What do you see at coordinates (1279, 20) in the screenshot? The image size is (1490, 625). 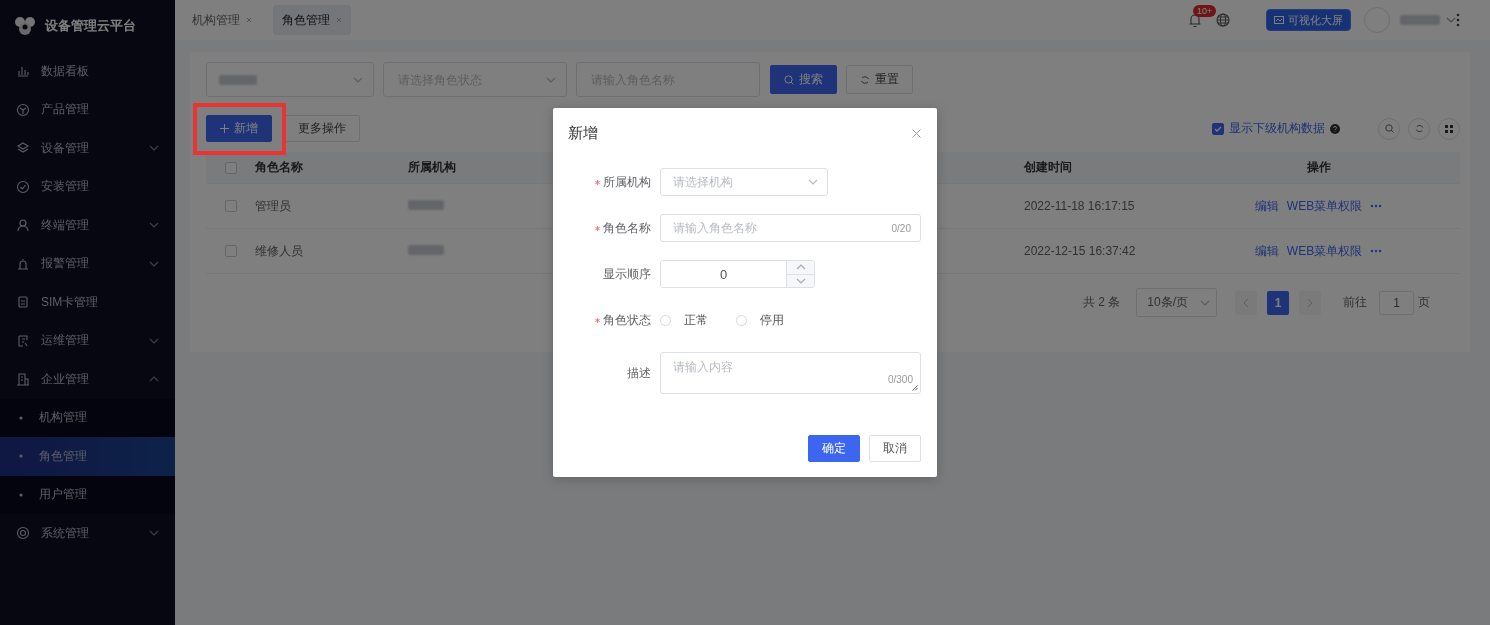 I see `monitor-icon` at bounding box center [1279, 20].